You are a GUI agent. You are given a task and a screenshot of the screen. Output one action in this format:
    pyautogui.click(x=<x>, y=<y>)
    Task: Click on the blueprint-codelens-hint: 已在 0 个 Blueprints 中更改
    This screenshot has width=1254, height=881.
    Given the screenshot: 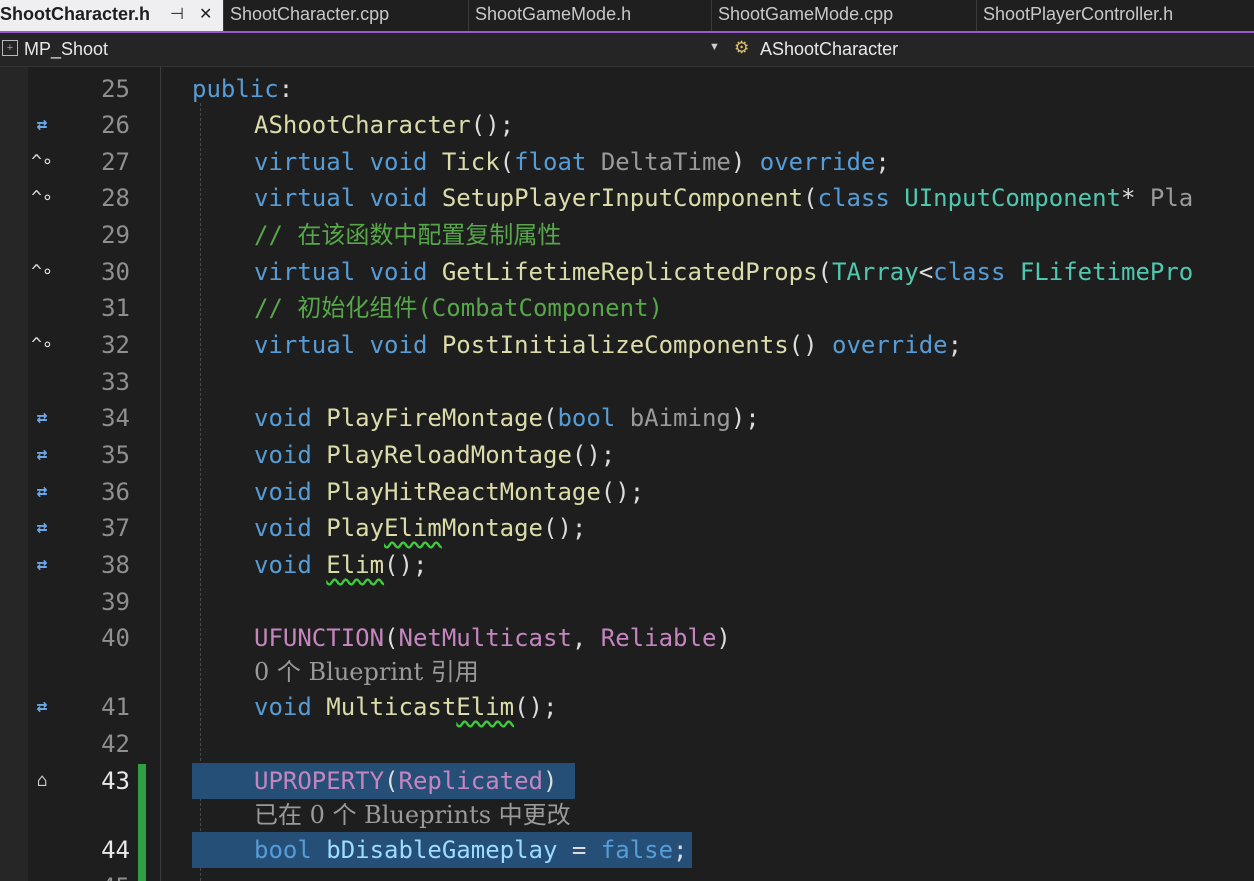 What is the action you would take?
    pyautogui.click(x=412, y=815)
    